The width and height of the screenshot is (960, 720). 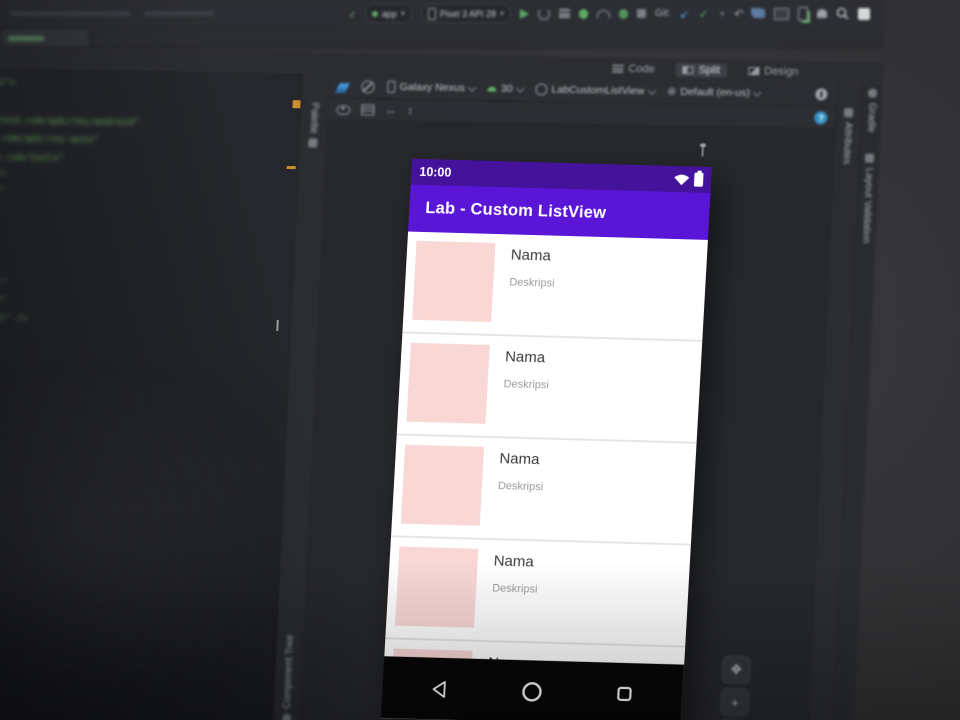 What do you see at coordinates (682, 179) in the screenshot?
I see `wifi-icon` at bounding box center [682, 179].